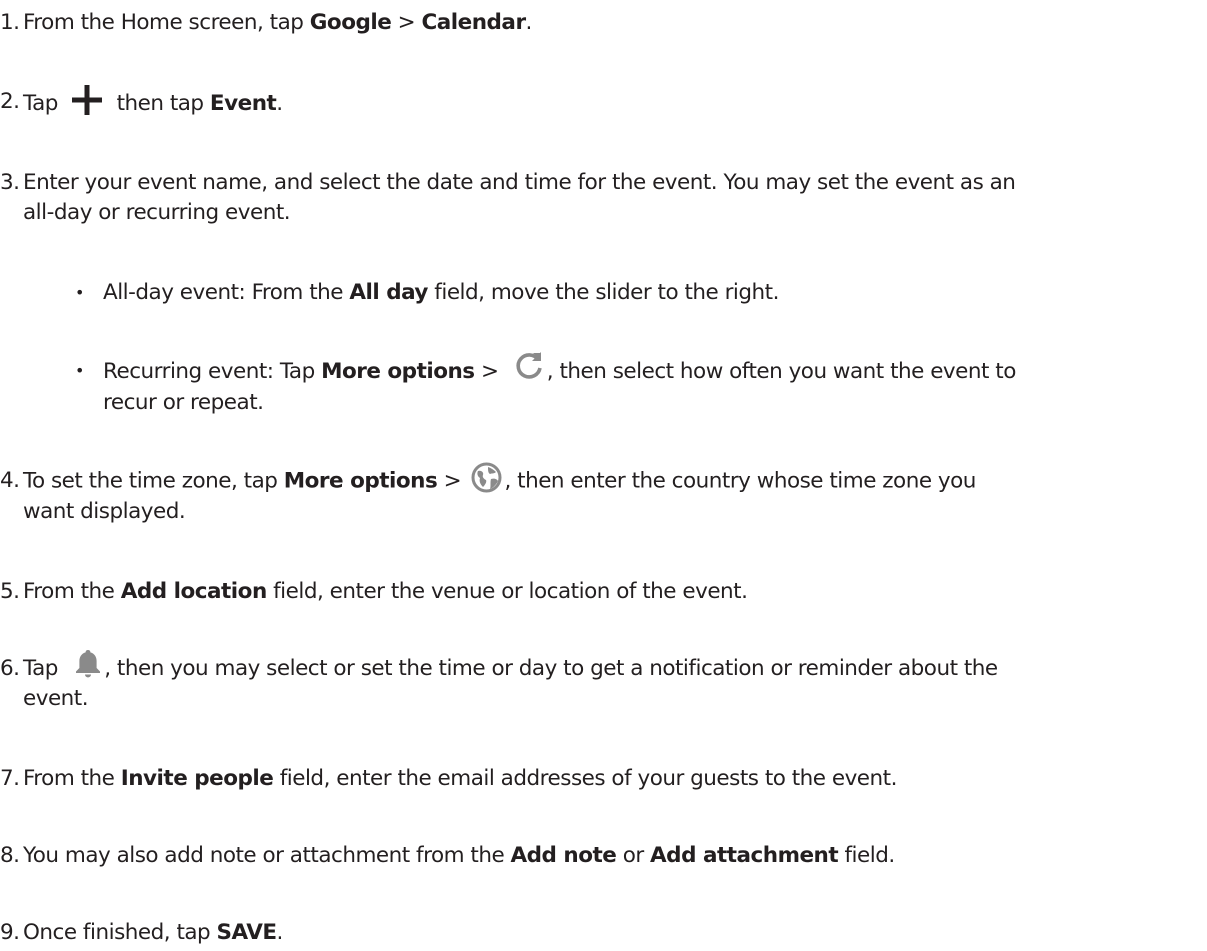 The image size is (1207, 951). What do you see at coordinates (529, 366) in the screenshot?
I see `refresh-icon` at bounding box center [529, 366].